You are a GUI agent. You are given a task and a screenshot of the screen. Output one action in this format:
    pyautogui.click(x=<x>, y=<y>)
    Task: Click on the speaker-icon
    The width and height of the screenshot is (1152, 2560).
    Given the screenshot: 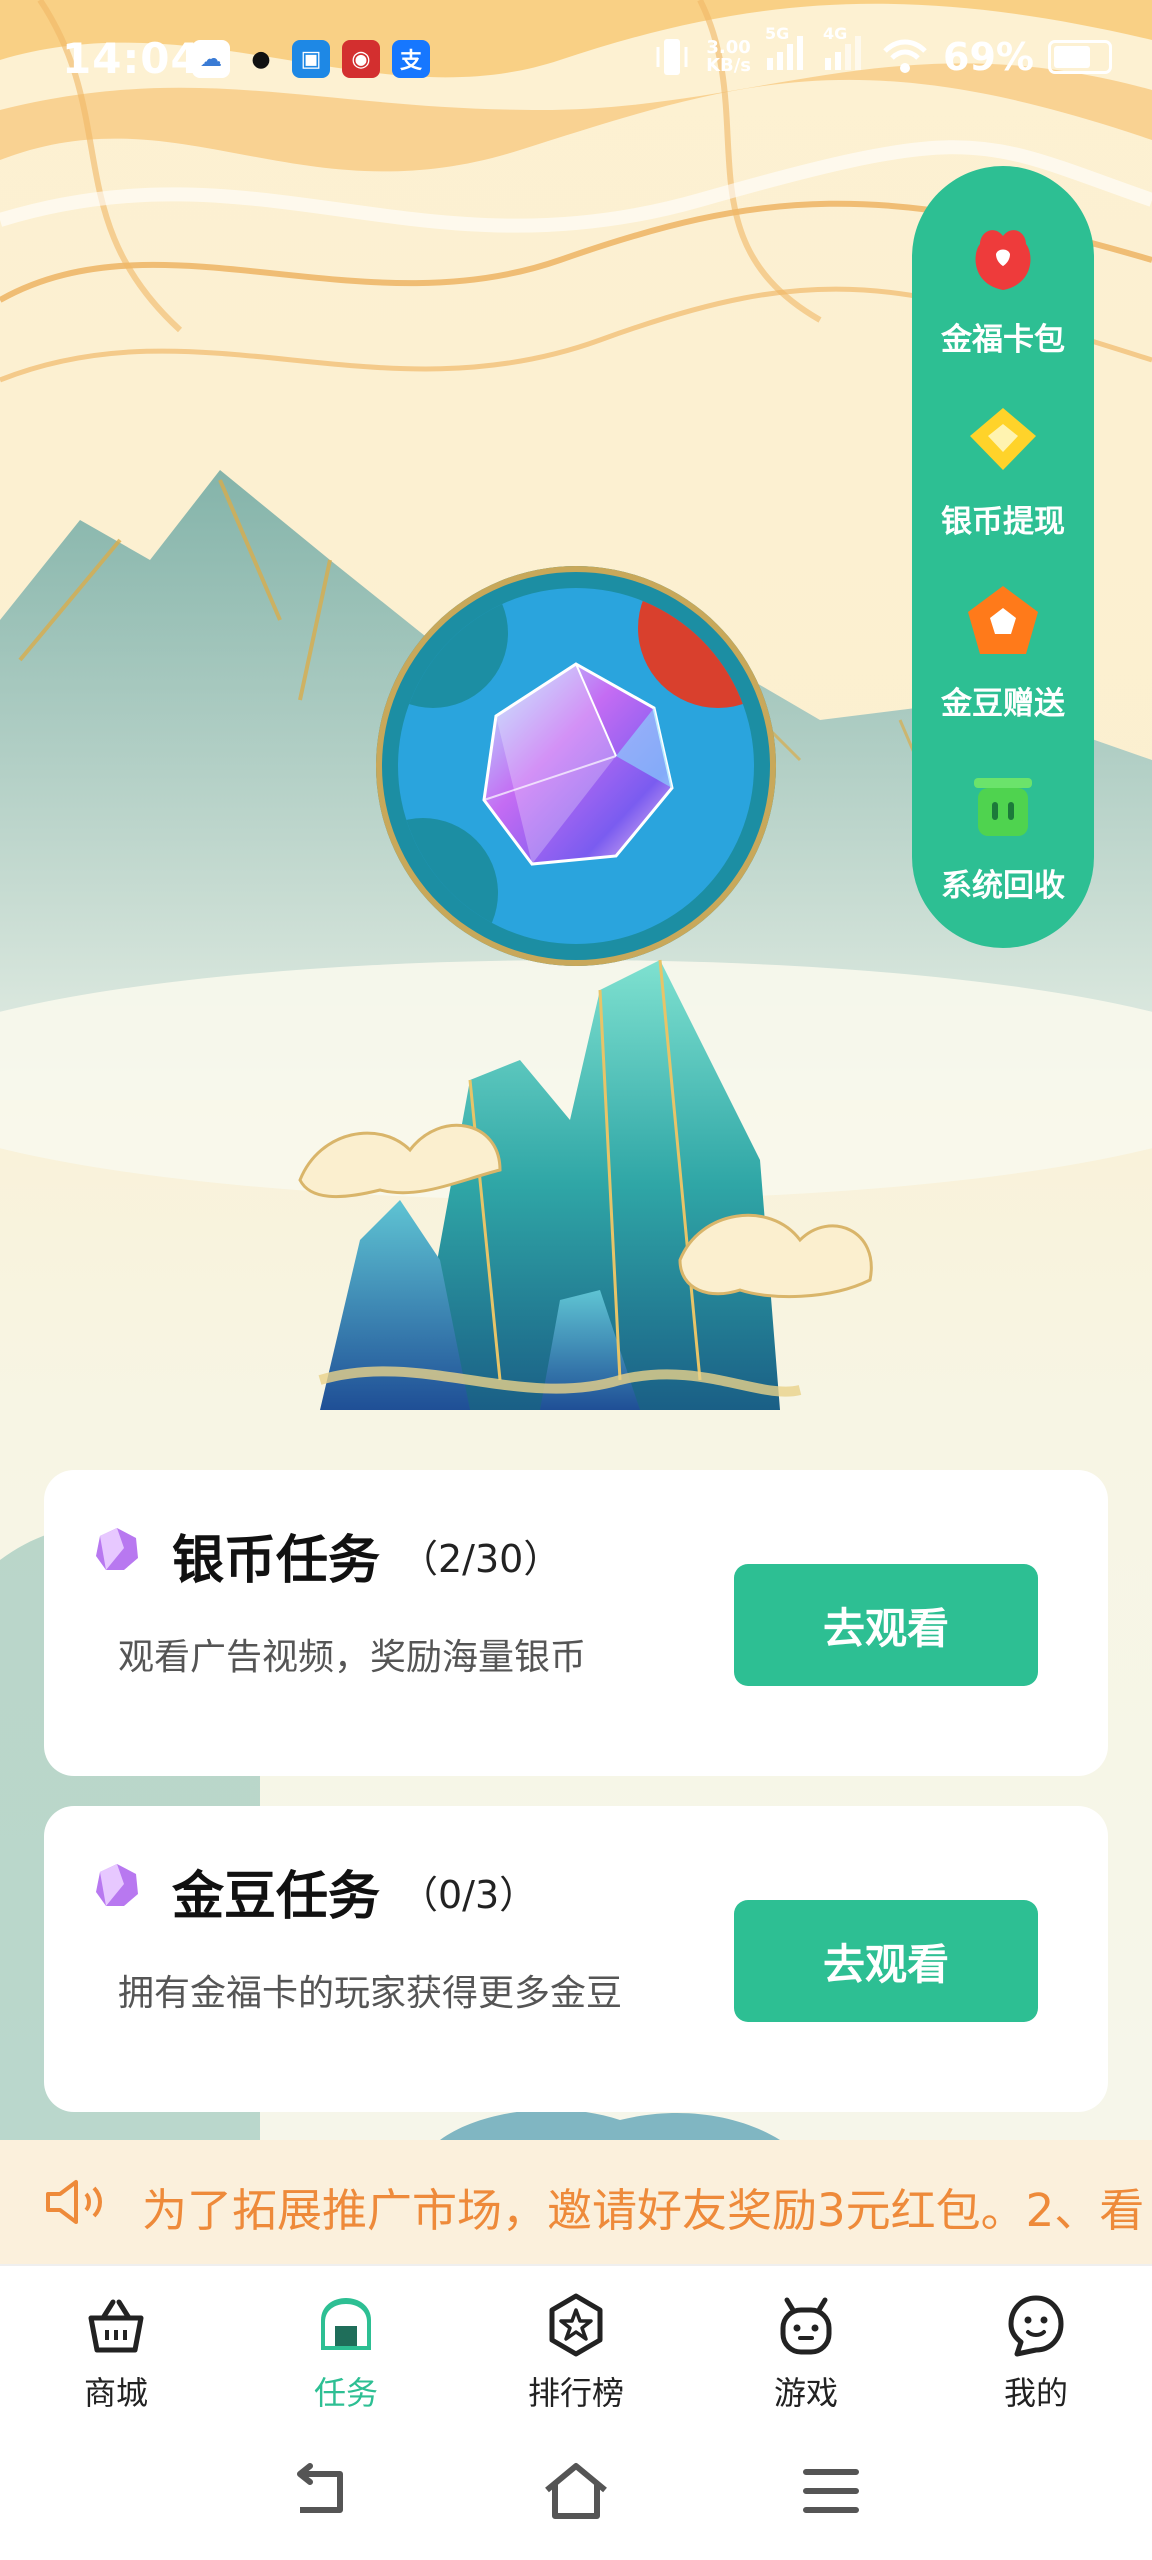 What is the action you would take?
    pyautogui.click(x=74, y=2202)
    